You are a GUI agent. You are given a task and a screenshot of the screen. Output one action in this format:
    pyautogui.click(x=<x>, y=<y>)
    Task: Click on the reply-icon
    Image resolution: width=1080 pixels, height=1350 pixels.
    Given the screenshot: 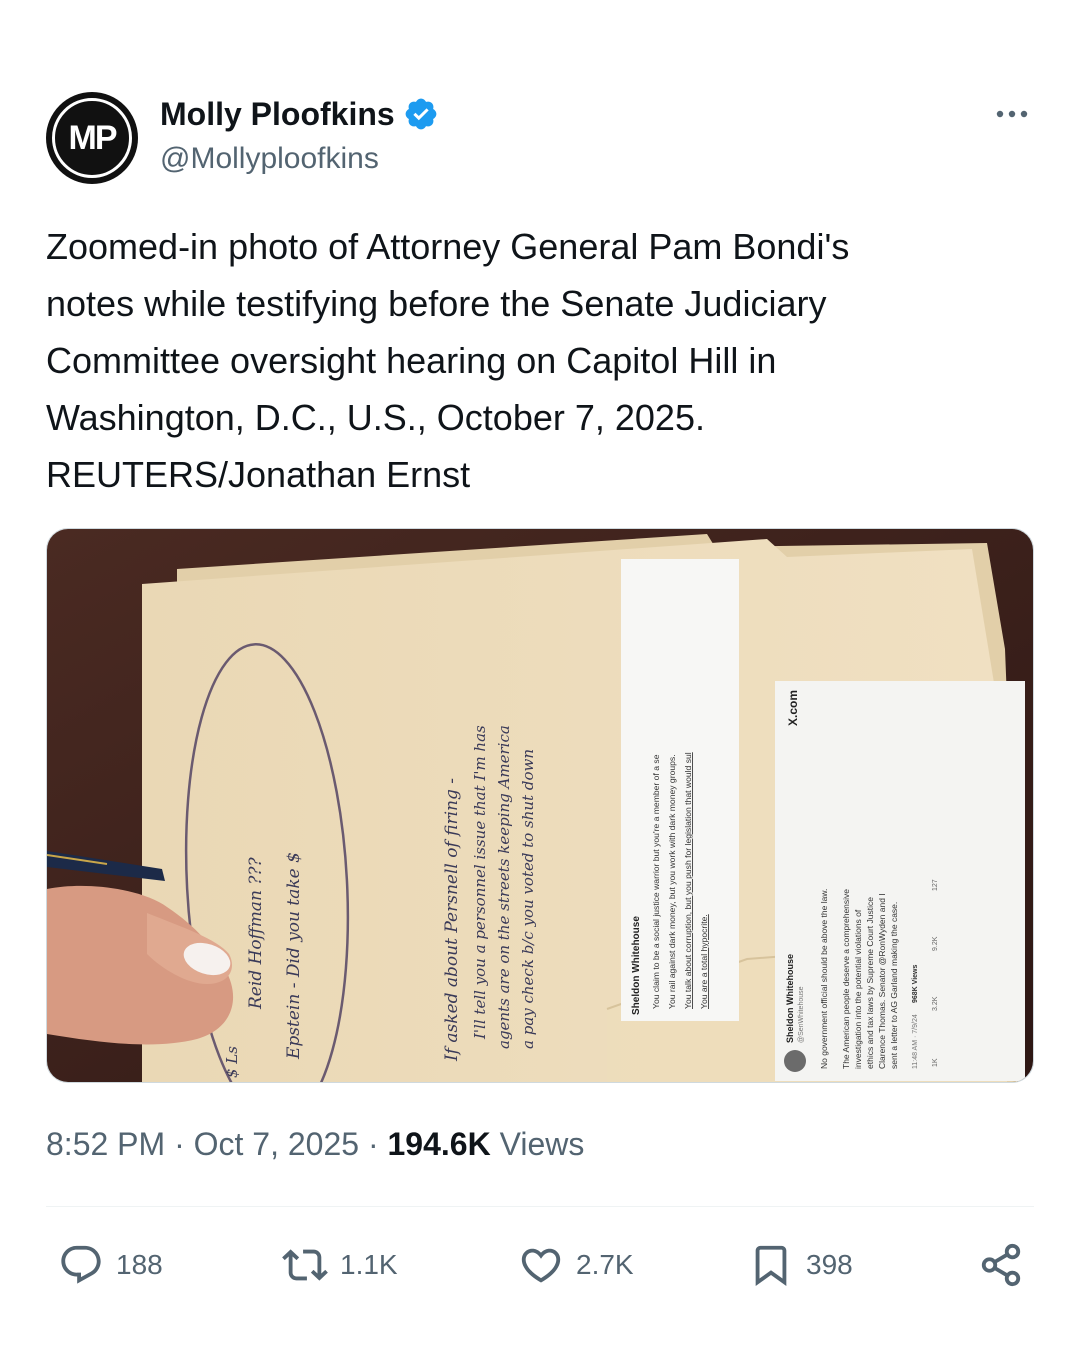 What is the action you would take?
    pyautogui.click(x=81, y=1264)
    